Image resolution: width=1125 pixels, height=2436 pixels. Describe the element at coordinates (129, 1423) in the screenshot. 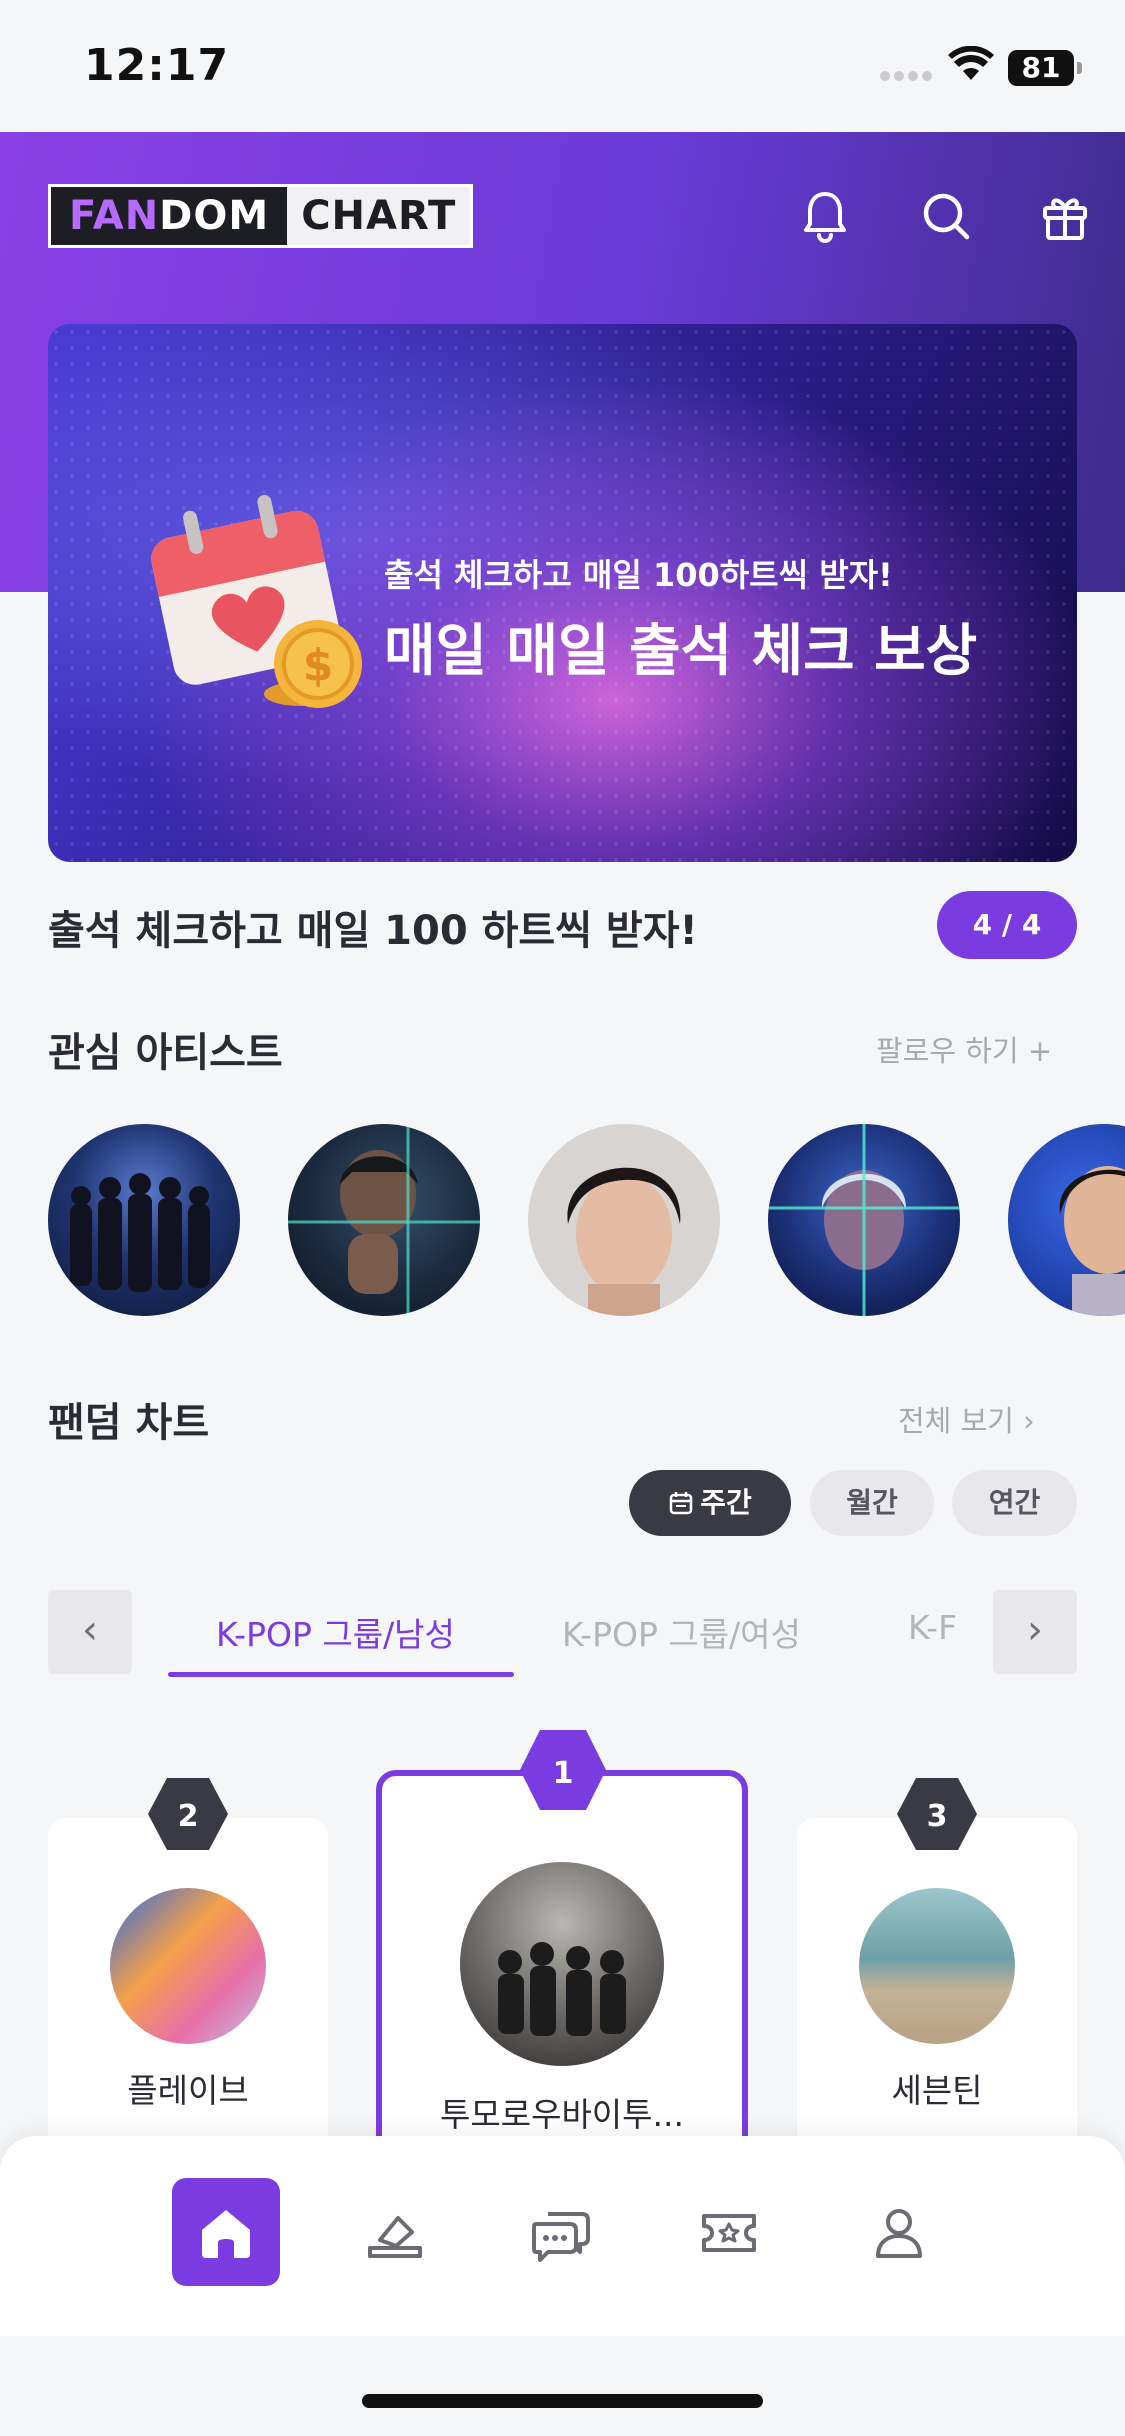

I see `fandom-chart-title: 팬덤 차트` at that location.